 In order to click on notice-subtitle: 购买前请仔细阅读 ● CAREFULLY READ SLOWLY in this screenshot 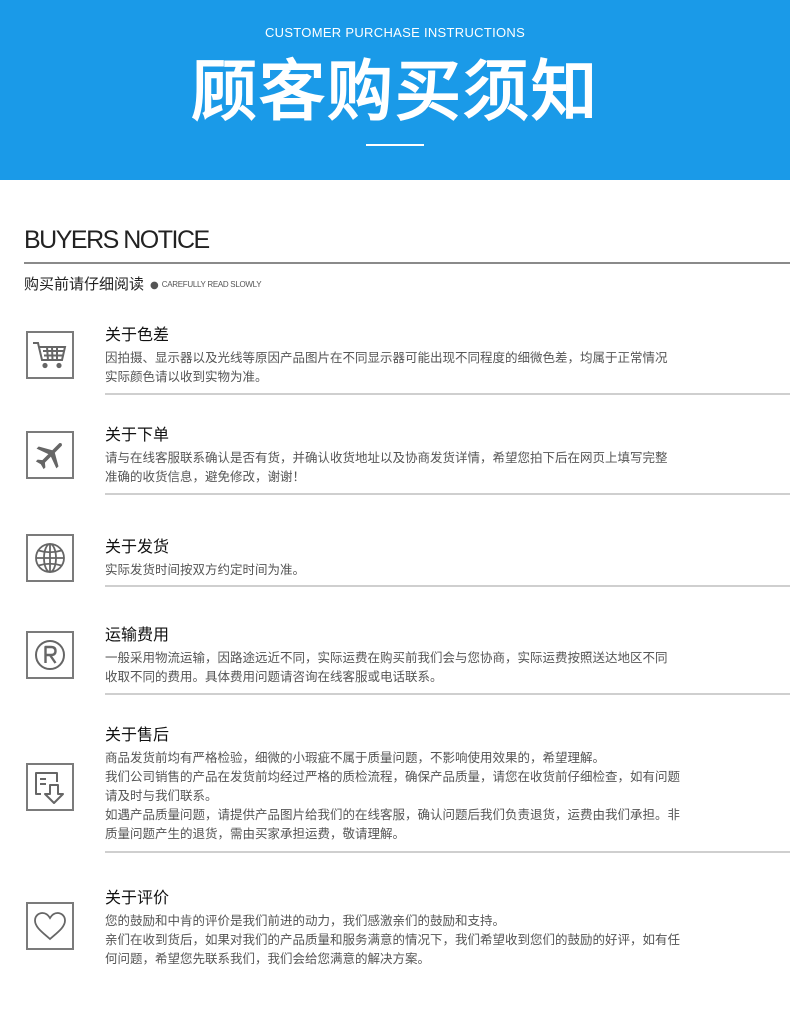, I will do `click(143, 283)`.